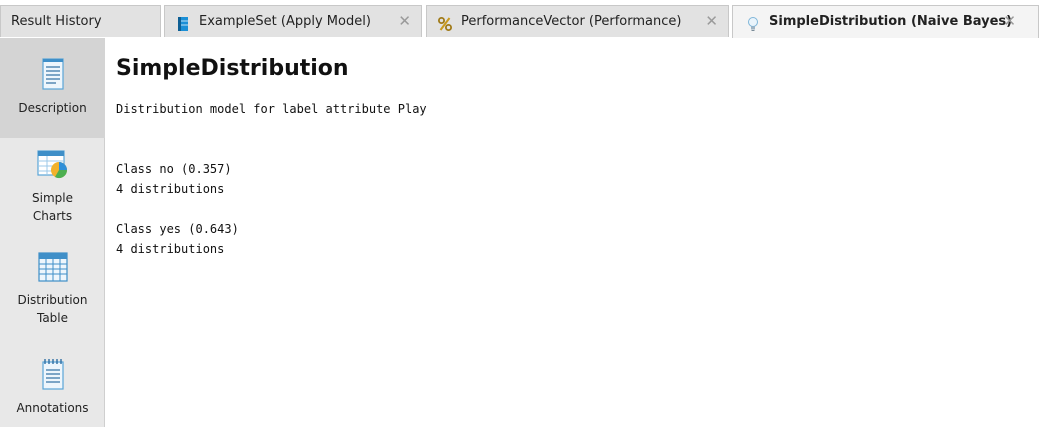  I want to click on percent-icon, so click(445, 22).